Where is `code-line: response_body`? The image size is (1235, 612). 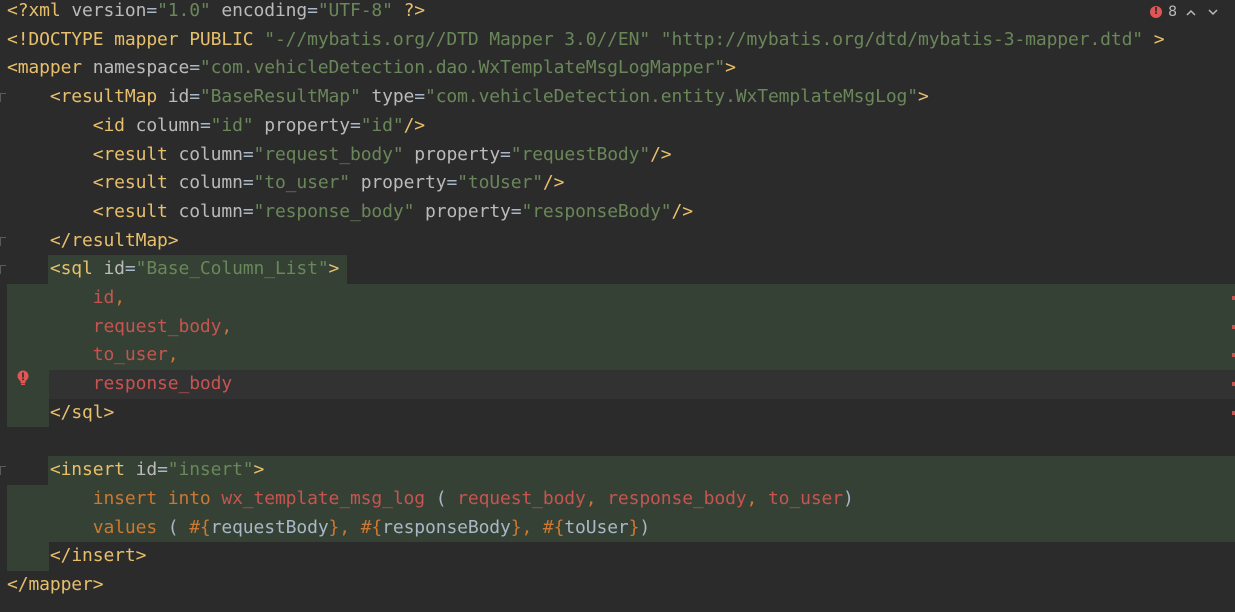
code-line: response_body is located at coordinates (617, 384).